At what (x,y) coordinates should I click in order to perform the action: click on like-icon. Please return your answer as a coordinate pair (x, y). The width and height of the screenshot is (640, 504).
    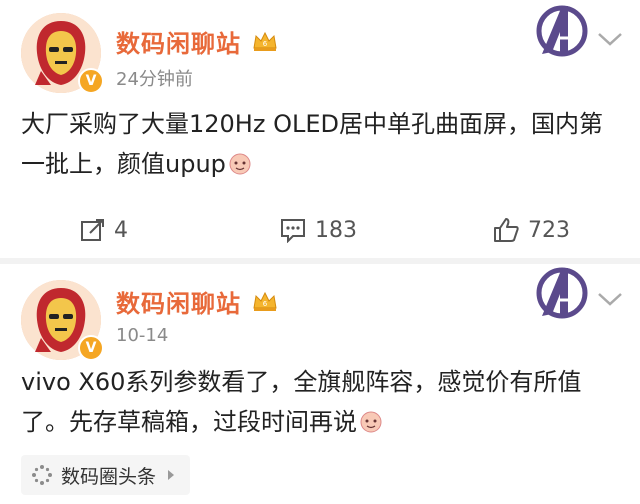
    Looking at the image, I should click on (506, 230).